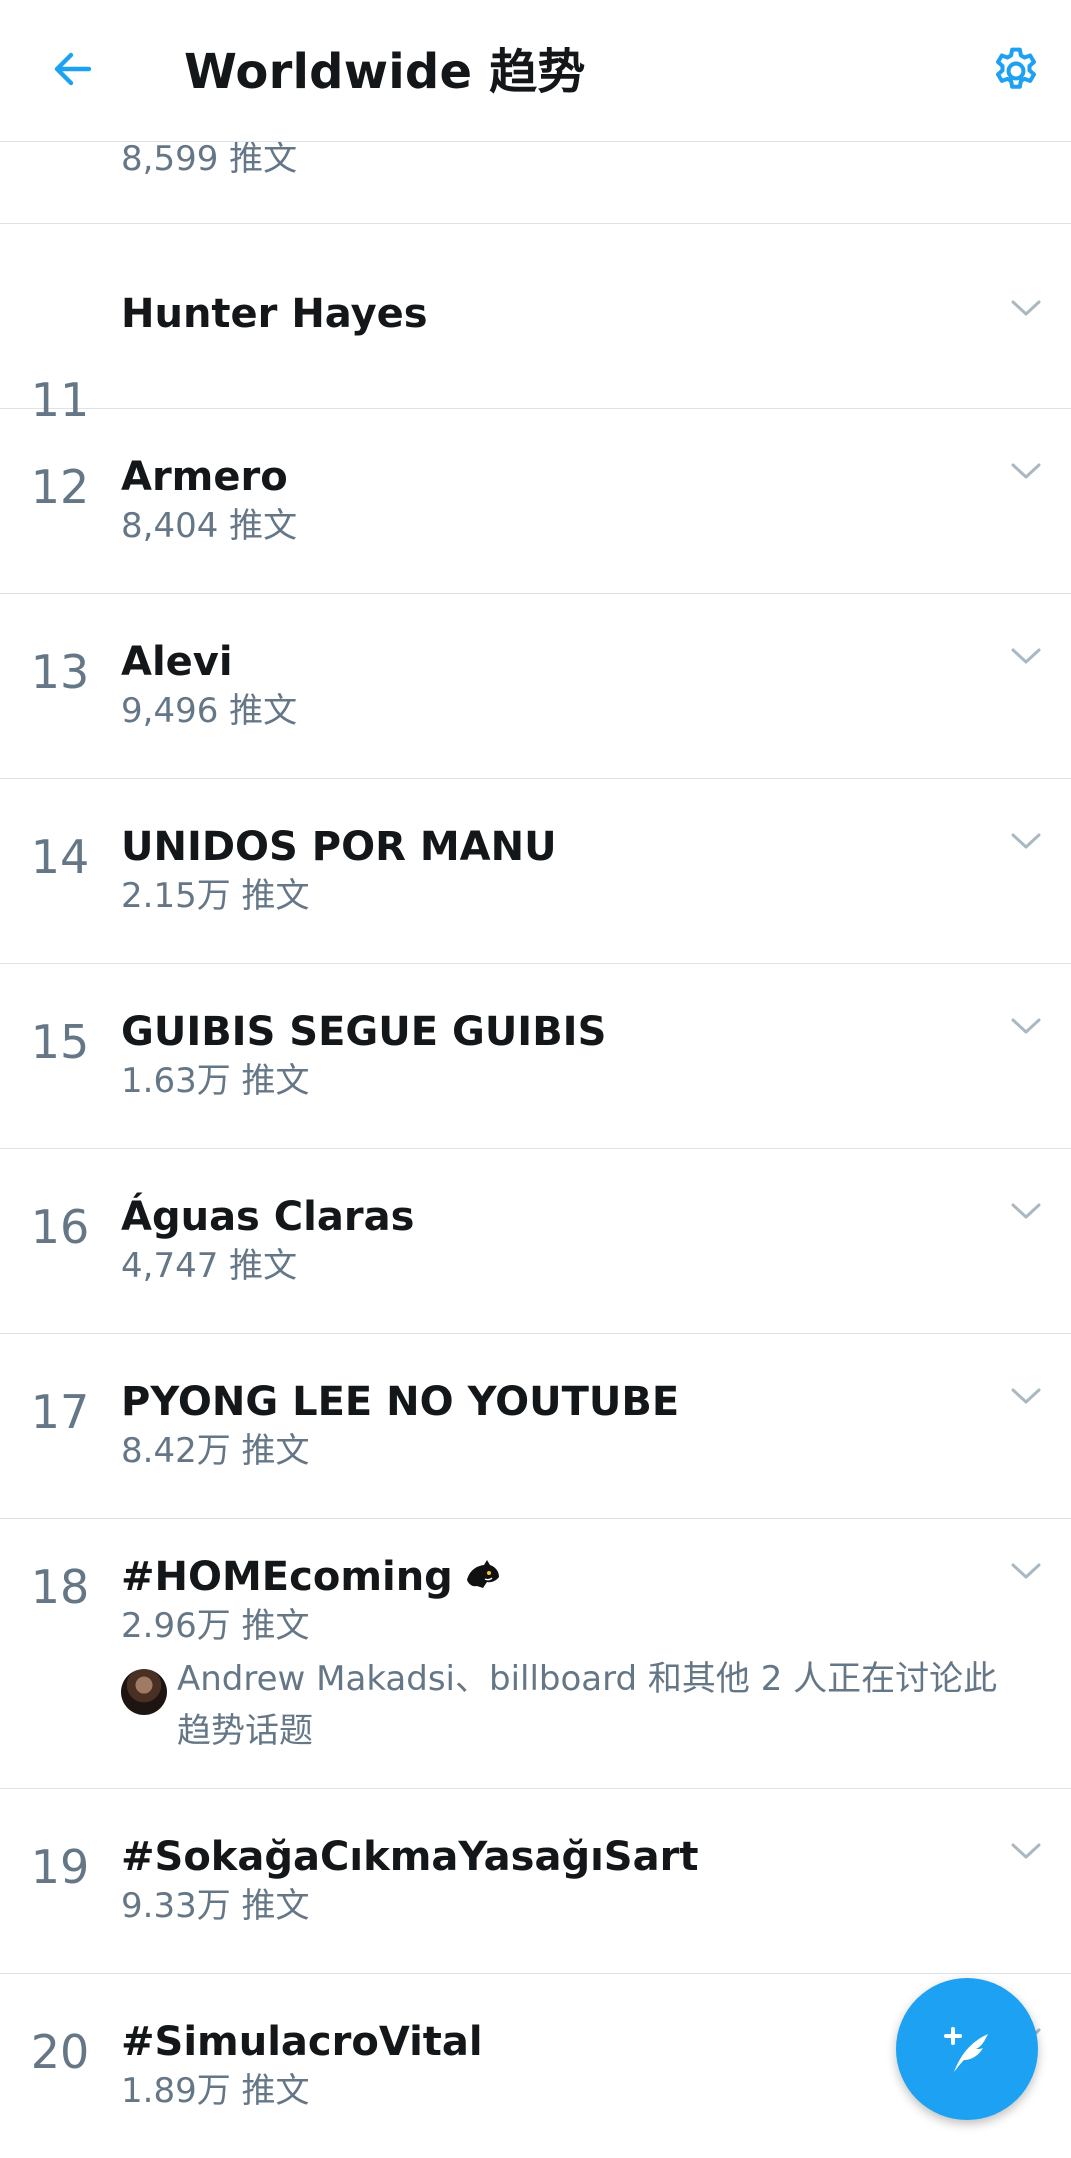 The height and width of the screenshot is (2158, 1071). What do you see at coordinates (287, 1577) in the screenshot?
I see `trend-name-text: #HOMEcoming` at bounding box center [287, 1577].